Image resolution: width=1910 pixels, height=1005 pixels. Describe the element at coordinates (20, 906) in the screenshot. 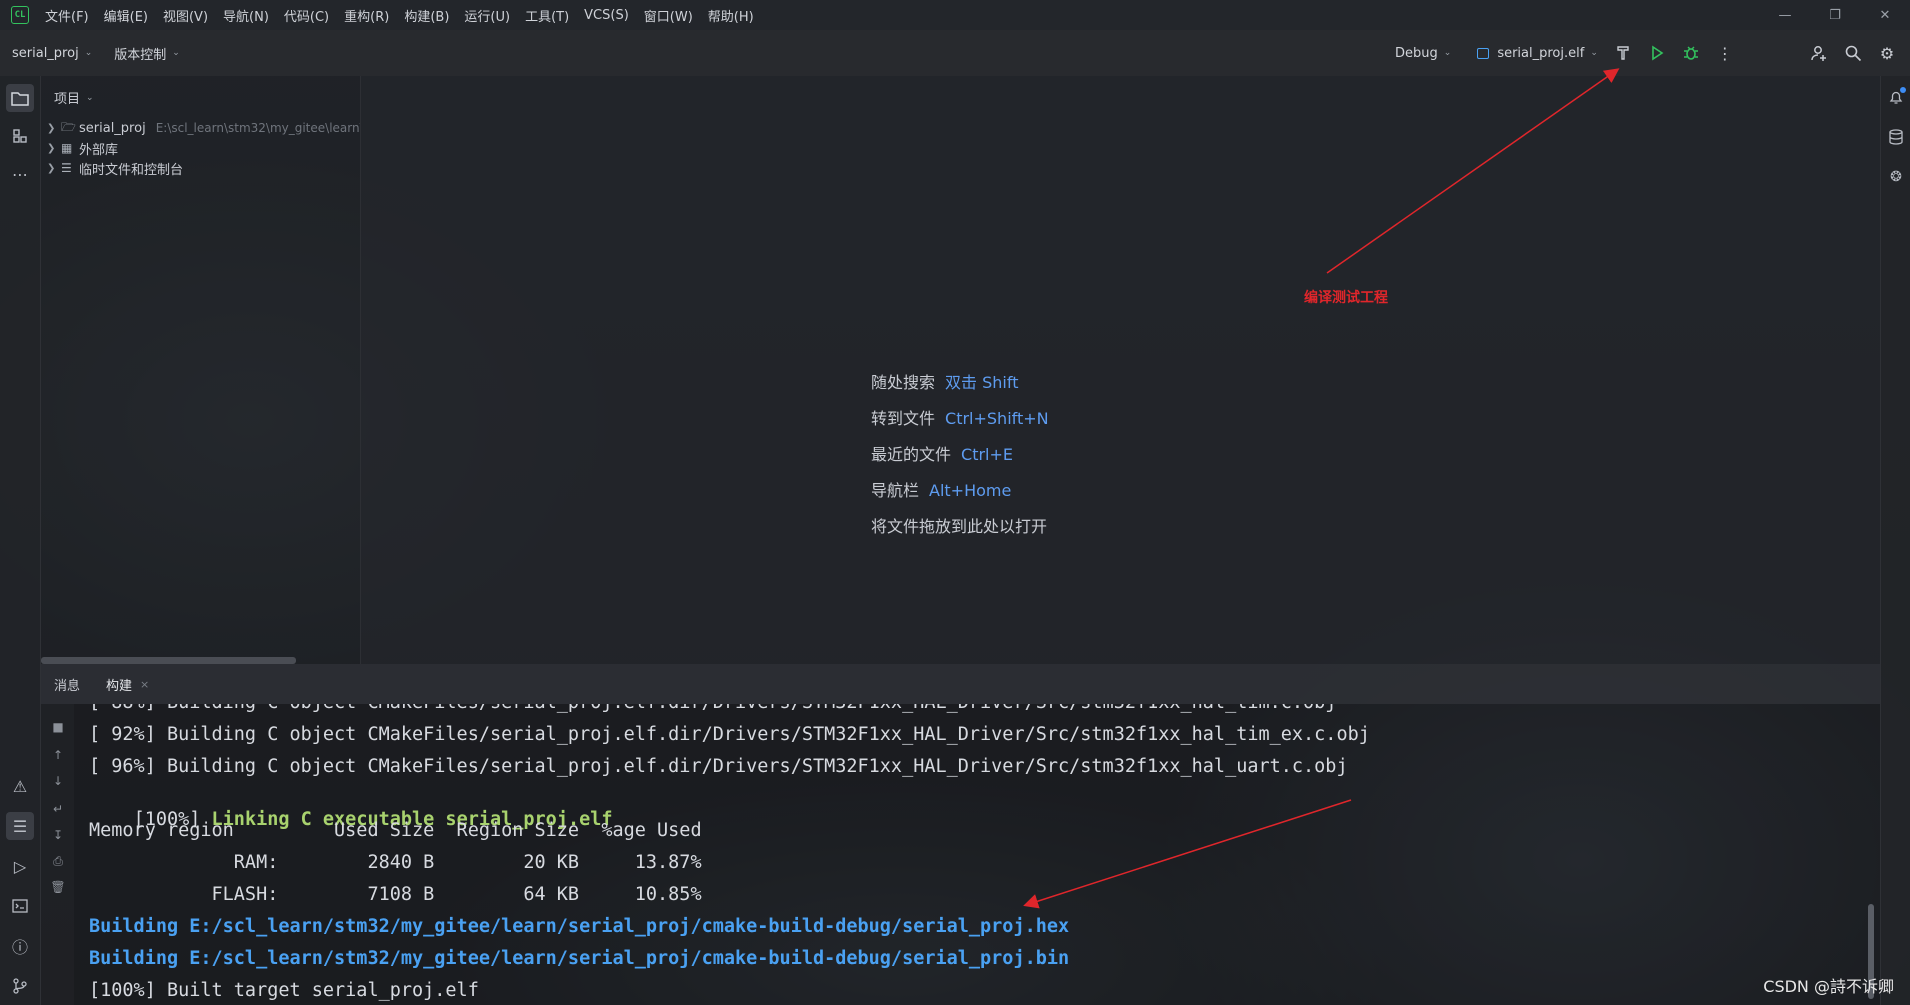

I see `terminal-icon` at that location.